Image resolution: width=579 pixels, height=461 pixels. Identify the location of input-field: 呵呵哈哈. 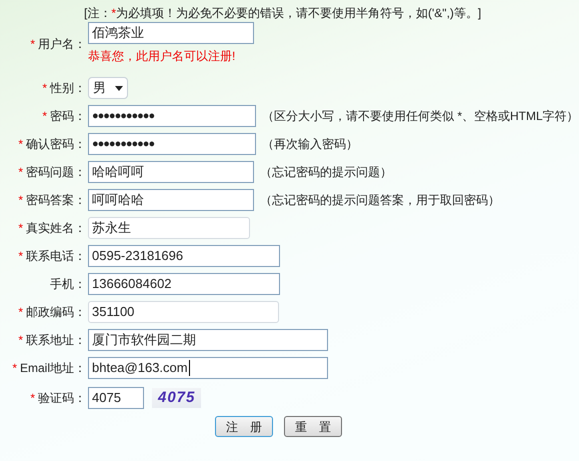
(171, 200).